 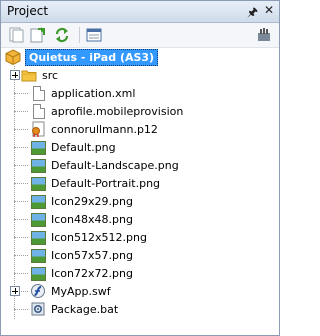 I want to click on close-icon: ✕, so click(x=269, y=10).